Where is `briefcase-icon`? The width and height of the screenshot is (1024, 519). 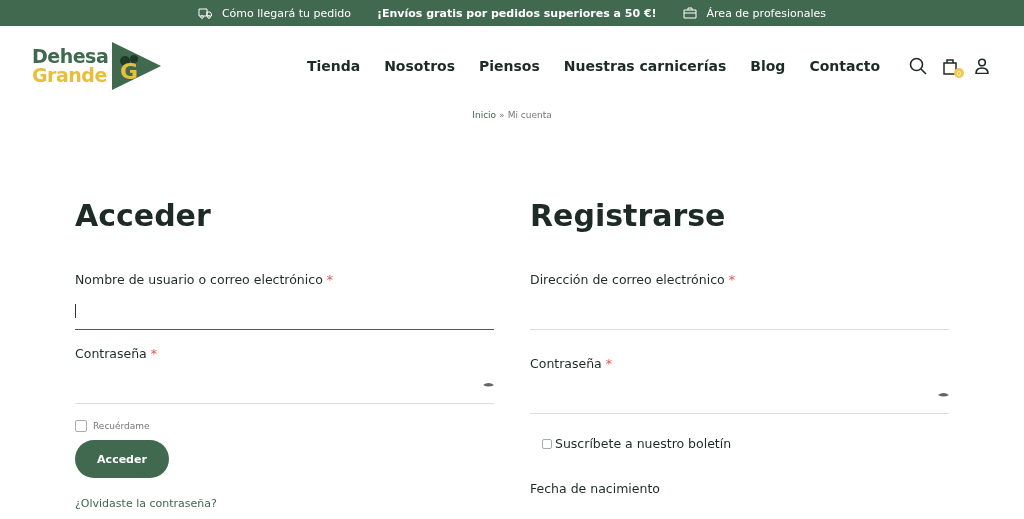
briefcase-icon is located at coordinates (689, 13).